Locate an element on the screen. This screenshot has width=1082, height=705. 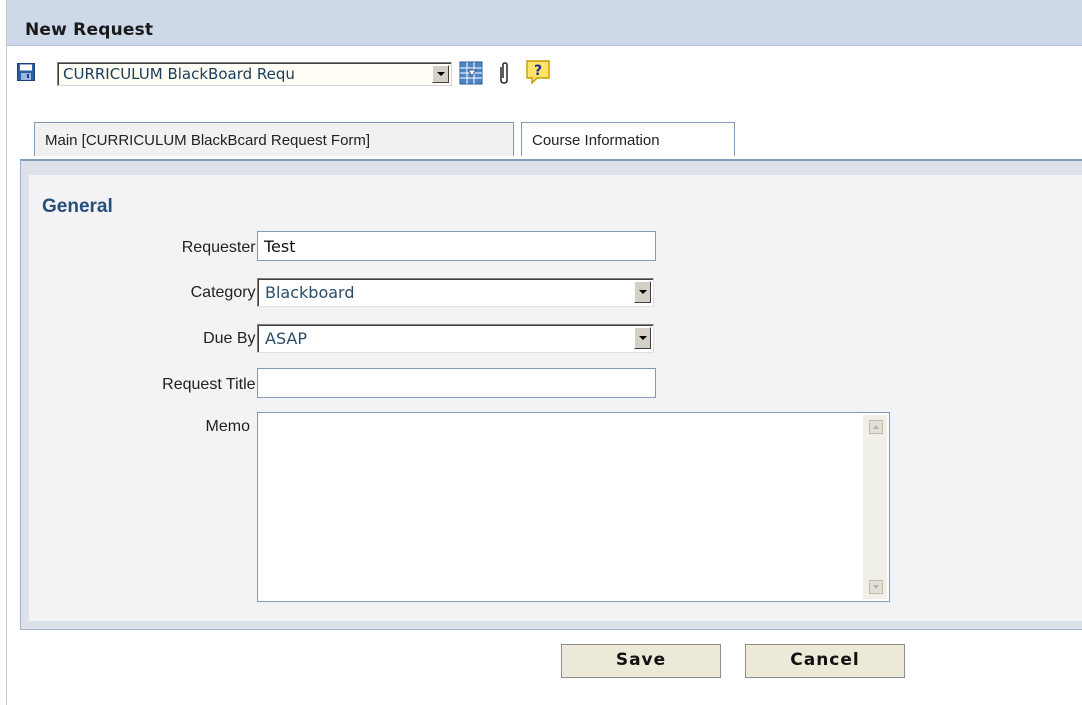
request-template-value: CURRICULUM BlackBoard Requ is located at coordinates (179, 74).